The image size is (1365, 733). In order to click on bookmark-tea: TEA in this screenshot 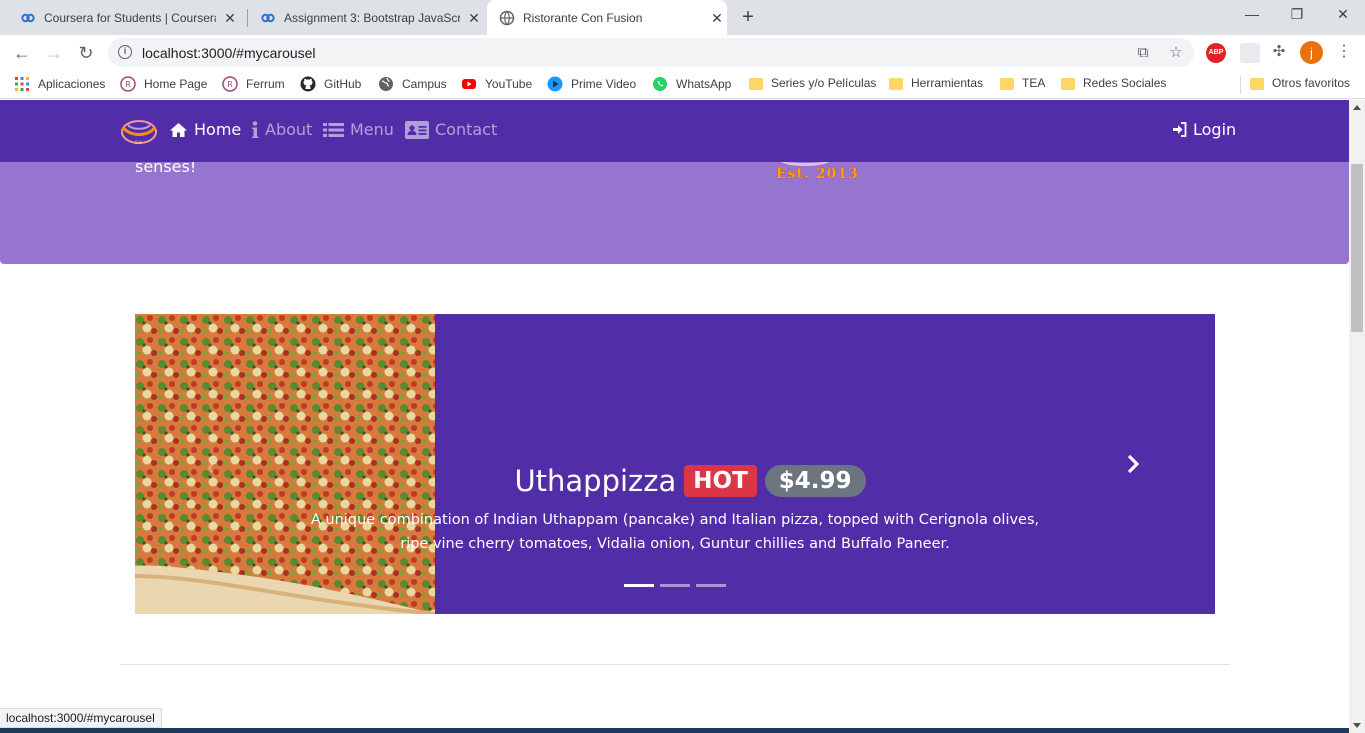, I will do `click(1022, 83)`.